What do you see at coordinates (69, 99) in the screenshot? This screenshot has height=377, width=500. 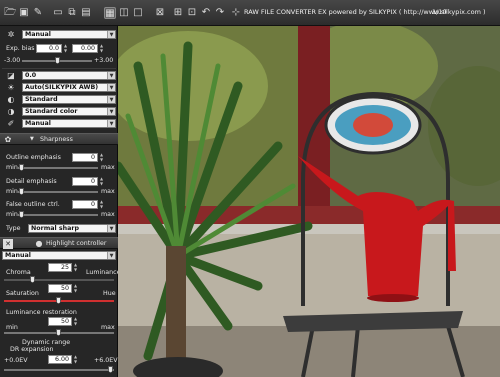 I see `tone-curve-select: Standard ▼` at bounding box center [69, 99].